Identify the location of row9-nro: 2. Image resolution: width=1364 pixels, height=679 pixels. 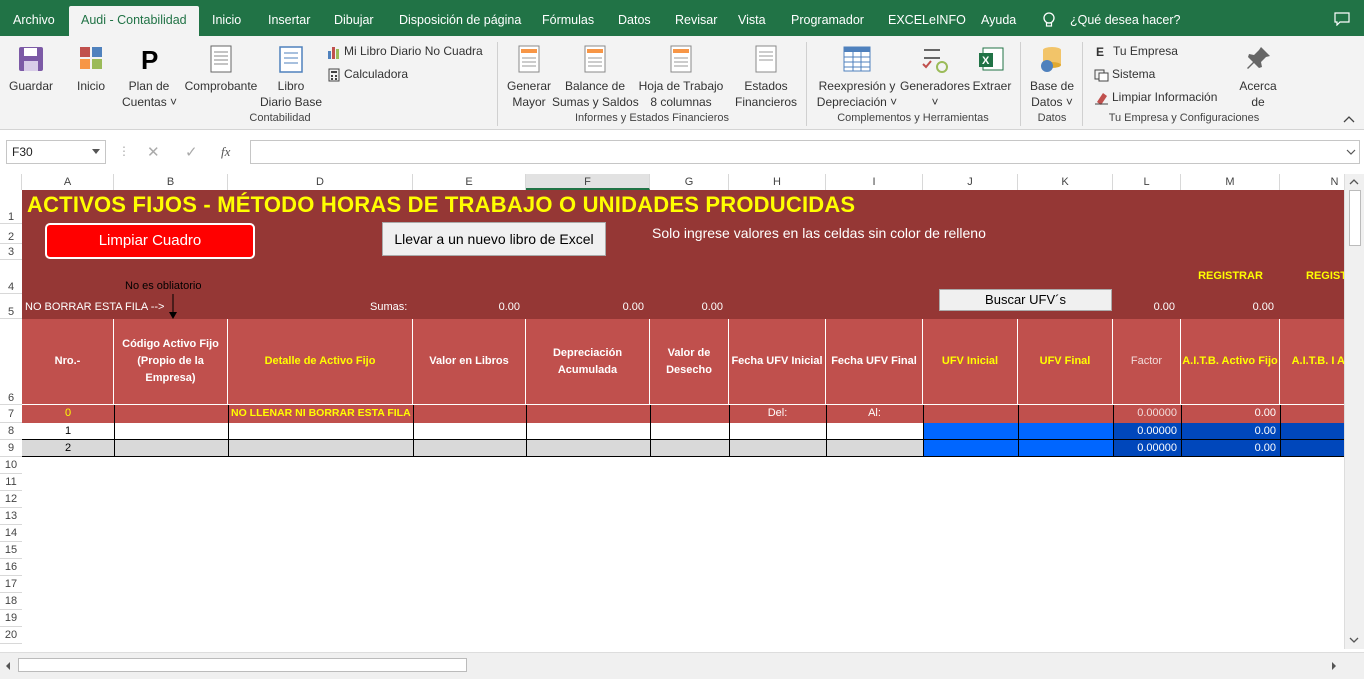
(68, 448).